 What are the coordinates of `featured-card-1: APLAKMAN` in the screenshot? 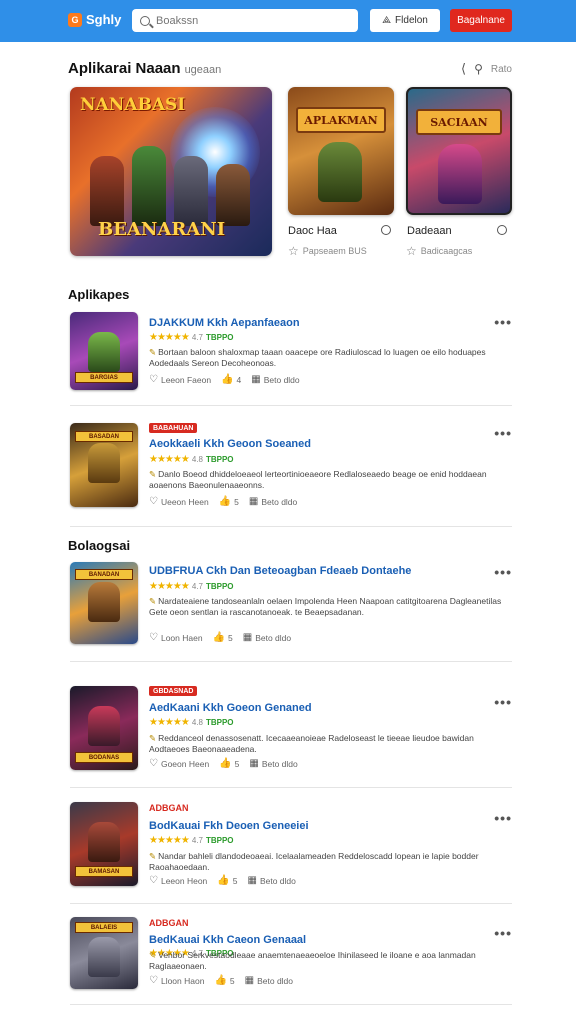 It's located at (341, 151).